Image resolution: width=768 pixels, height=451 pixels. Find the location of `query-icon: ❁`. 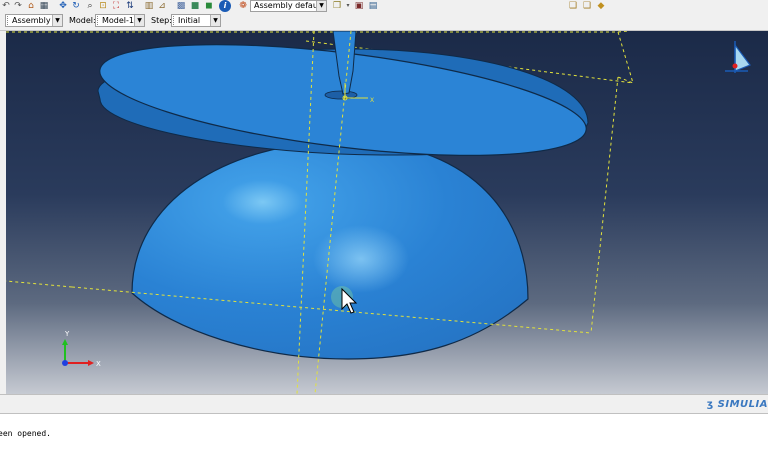

query-icon: ❁ is located at coordinates (243, 6).